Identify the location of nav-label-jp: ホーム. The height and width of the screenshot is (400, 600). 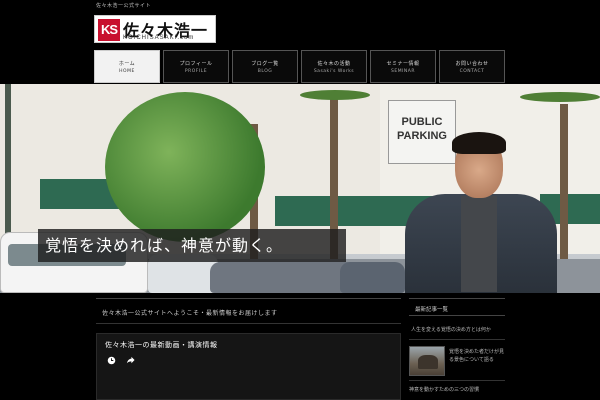
(127, 63).